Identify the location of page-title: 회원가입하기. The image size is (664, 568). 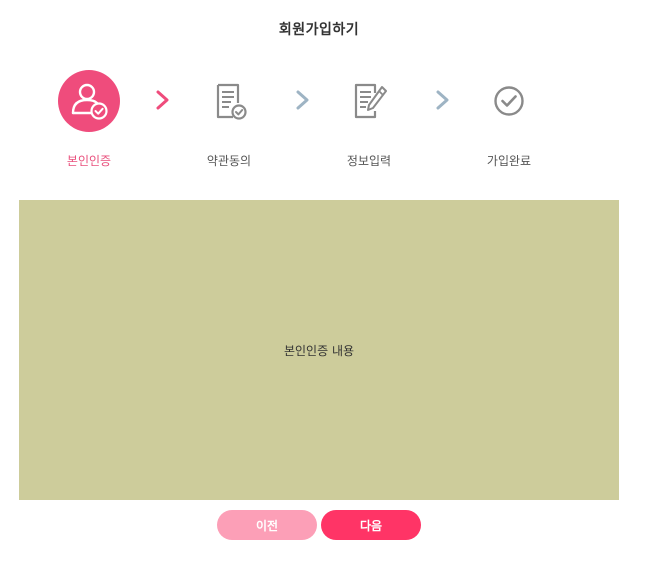
(319, 30).